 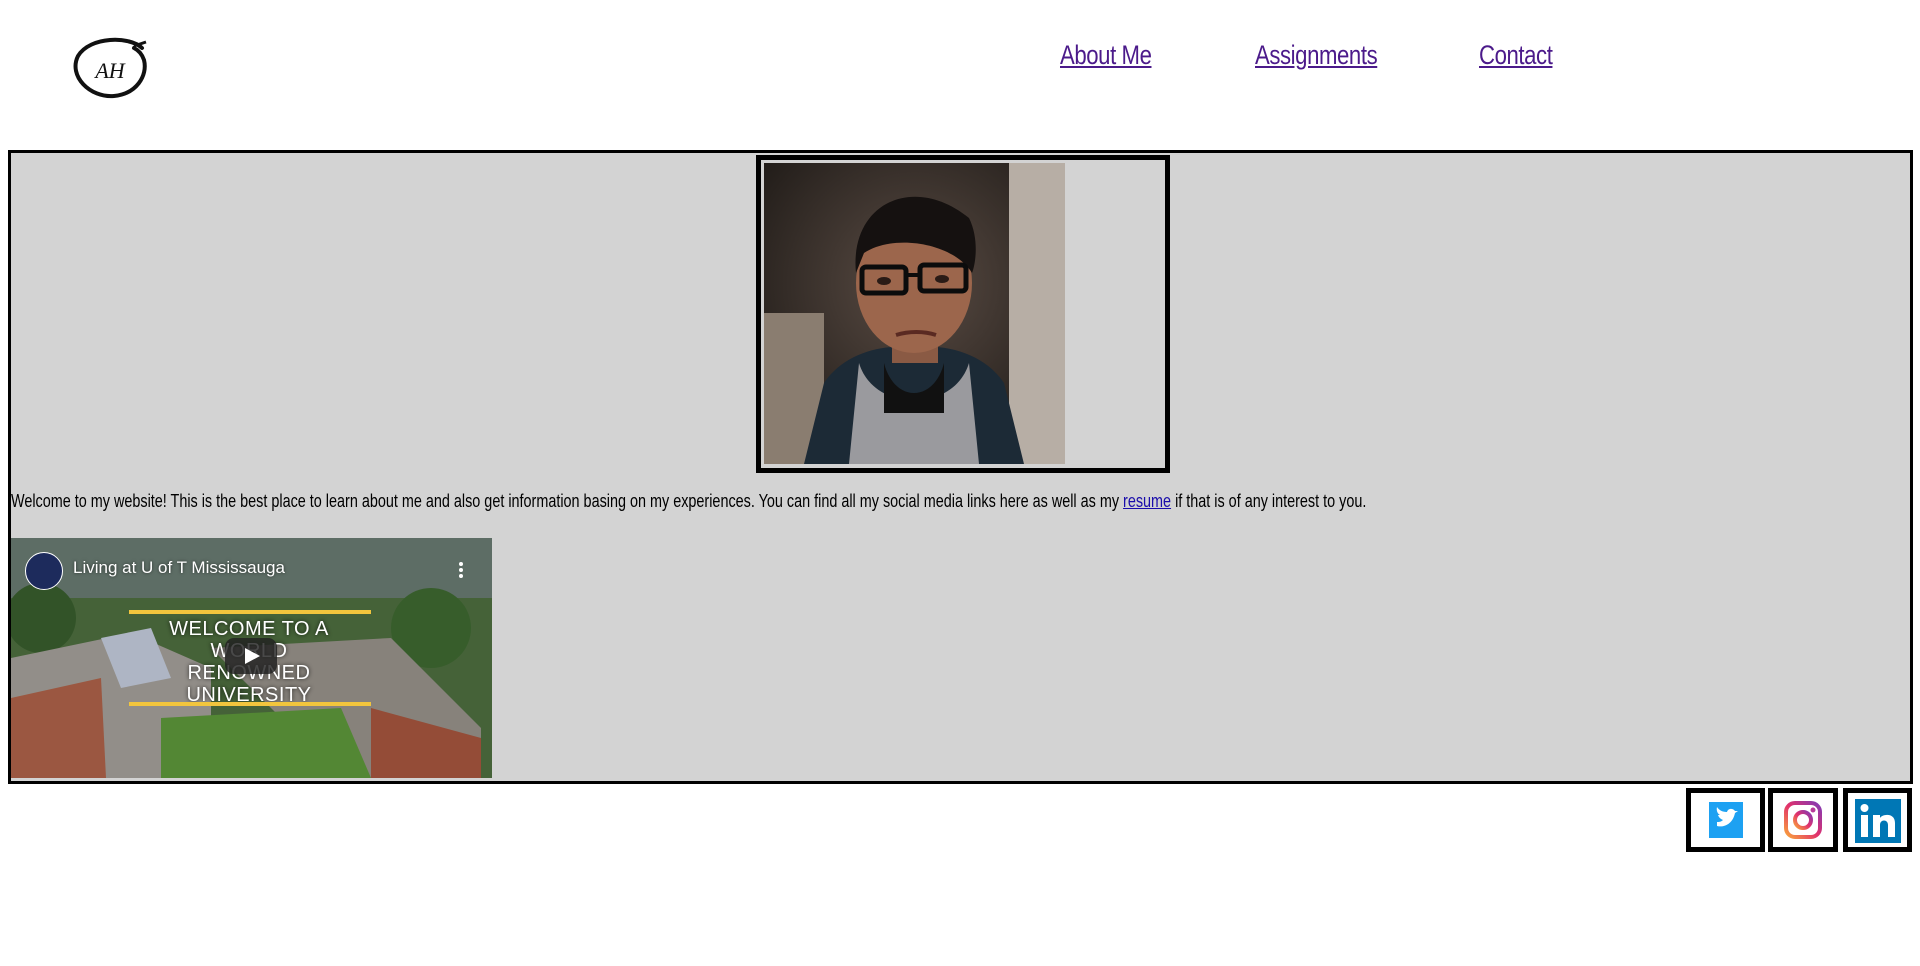 I want to click on nav-contact: Contact, so click(x=1516, y=55).